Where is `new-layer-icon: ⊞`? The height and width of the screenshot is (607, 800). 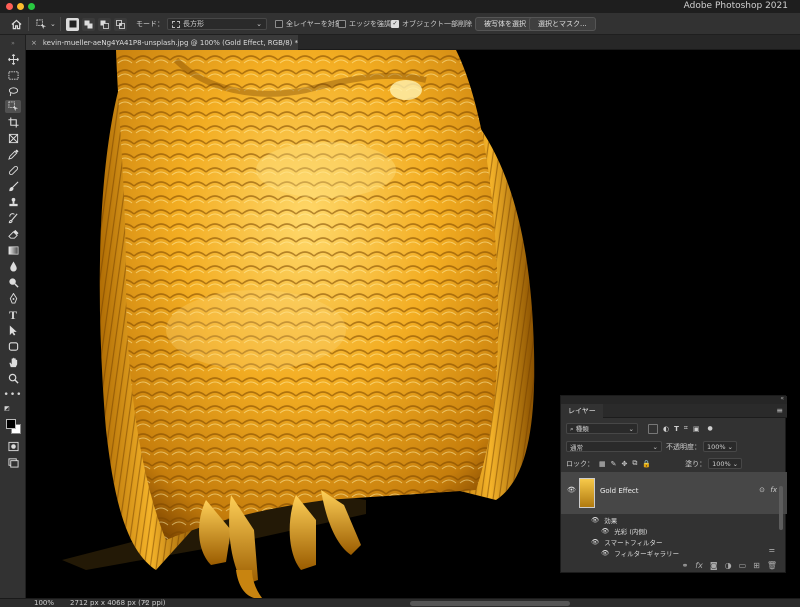
new-layer-icon: ⊞ is located at coordinates (756, 565).